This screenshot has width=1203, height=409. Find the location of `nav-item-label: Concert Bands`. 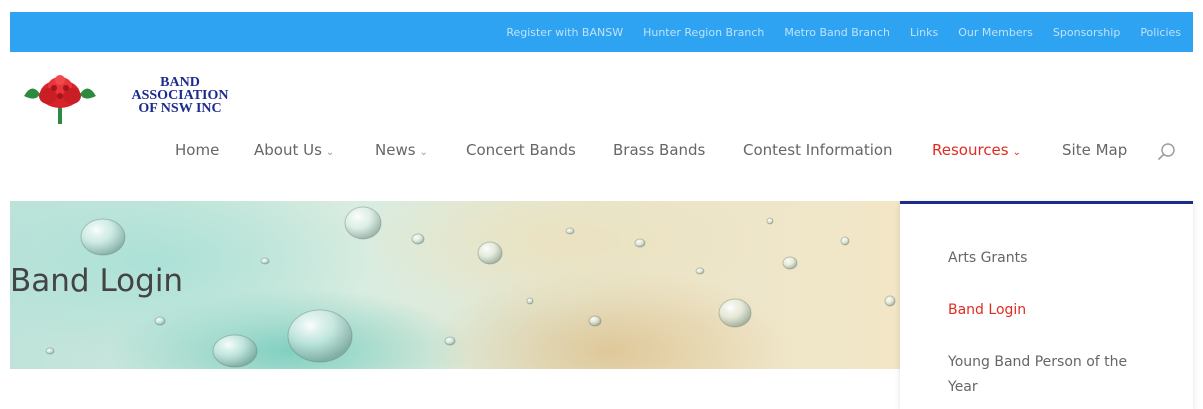

nav-item-label: Concert Bands is located at coordinates (521, 150).